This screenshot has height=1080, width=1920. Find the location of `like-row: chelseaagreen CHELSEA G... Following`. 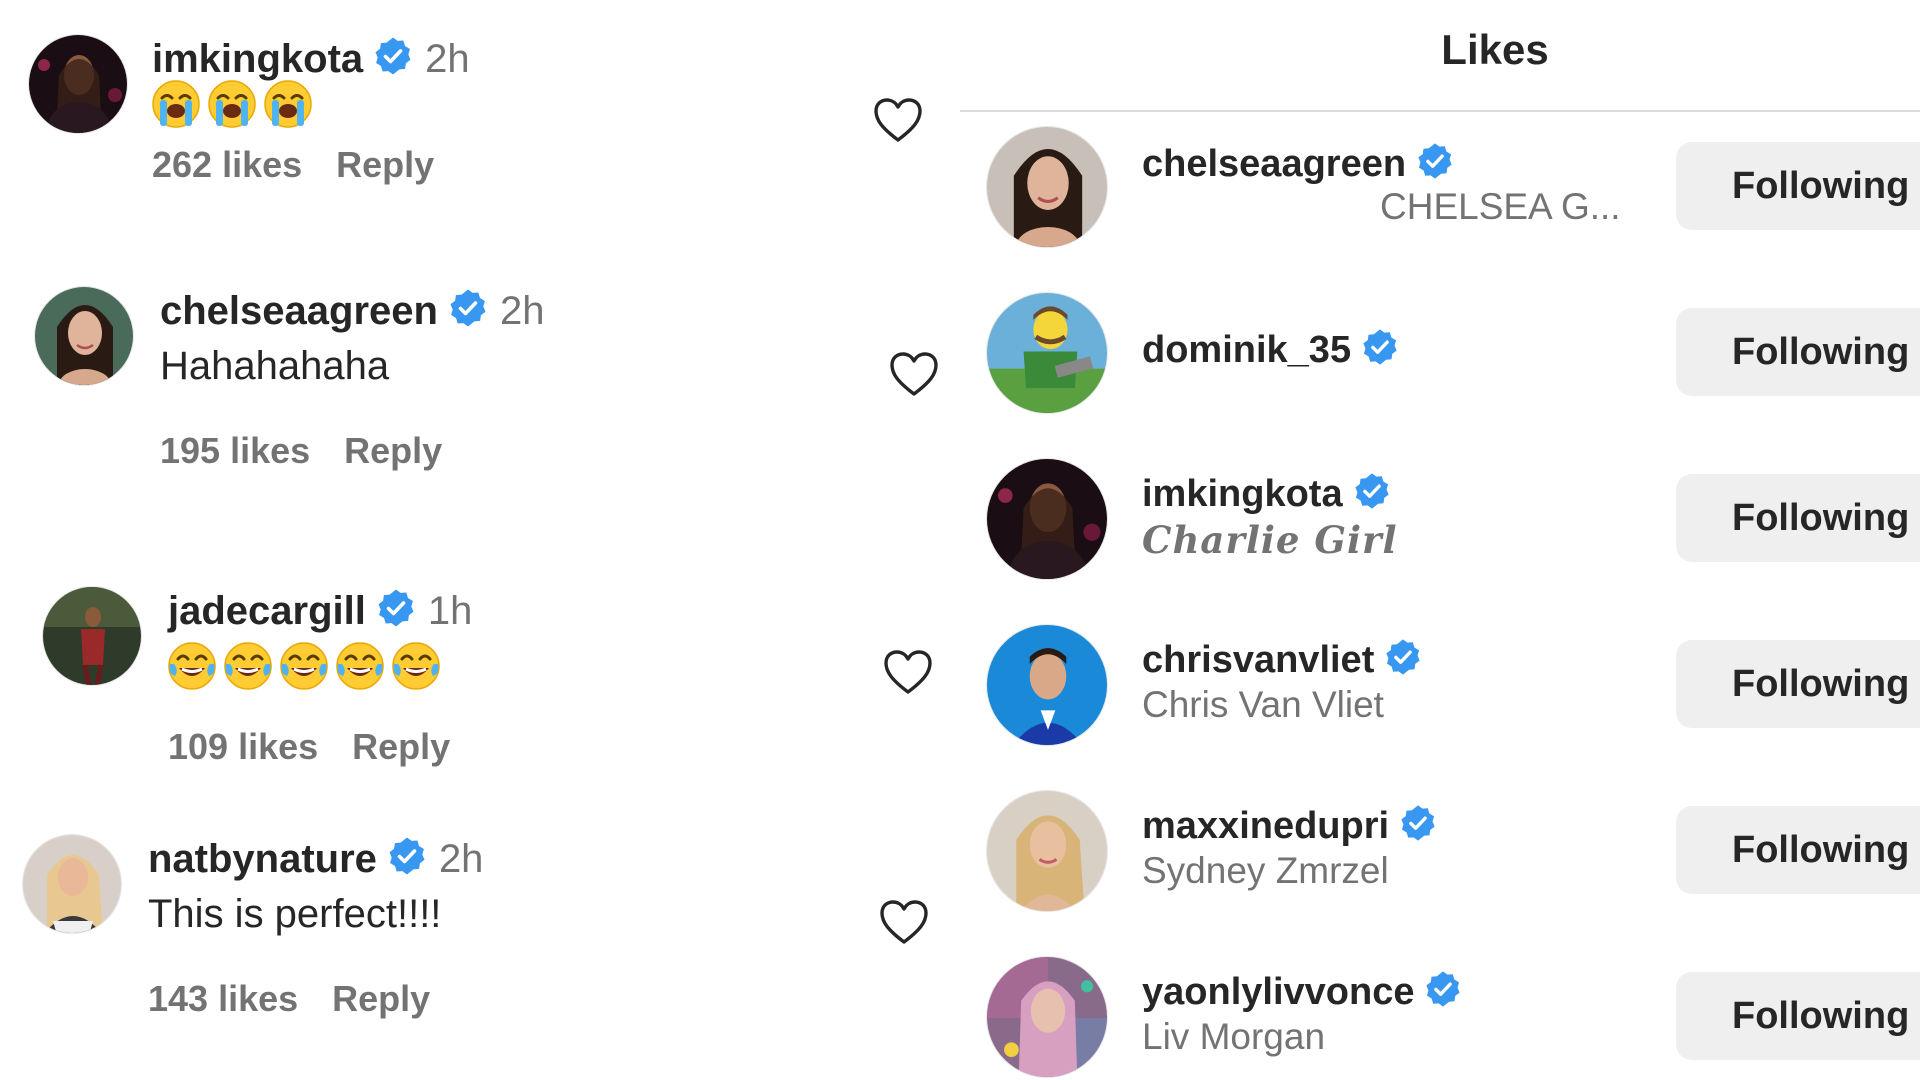

like-row: chelseaagreen CHELSEA G... Following is located at coordinates (1440, 209).